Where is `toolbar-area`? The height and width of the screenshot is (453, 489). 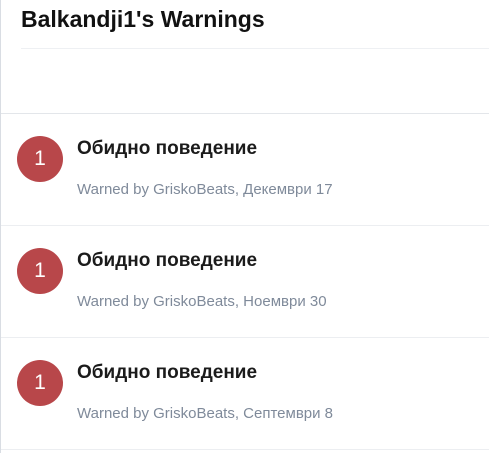 toolbar-area is located at coordinates (245, 81).